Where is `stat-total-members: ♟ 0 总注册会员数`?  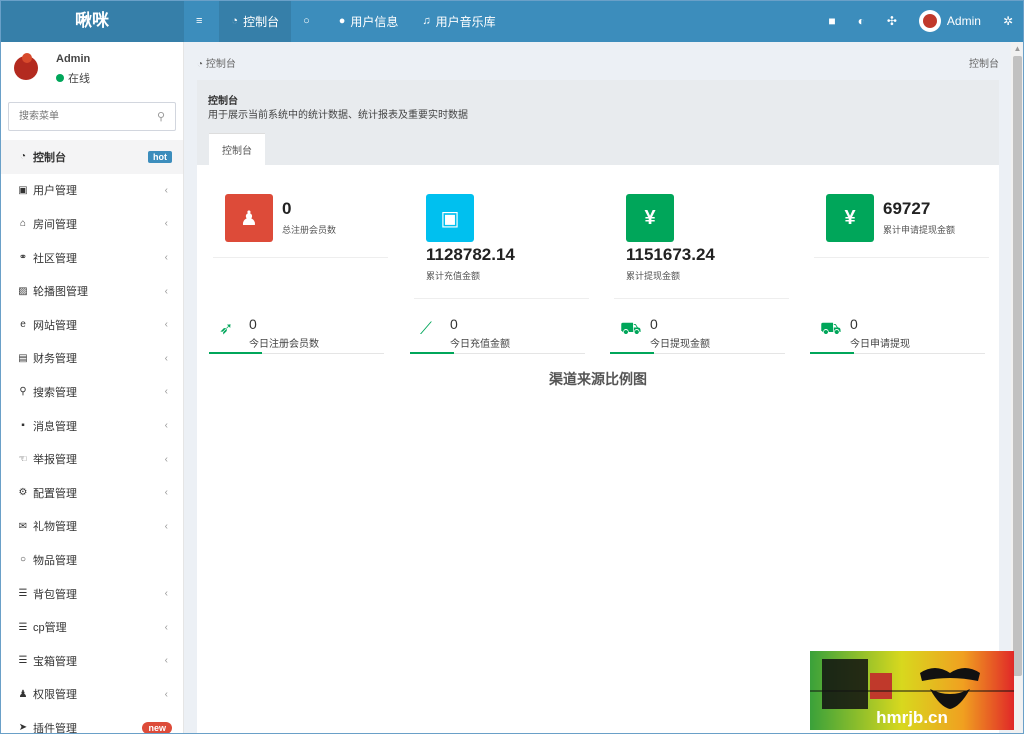
stat-total-members: ♟ 0 总注册会员数 is located at coordinates (306, 226).